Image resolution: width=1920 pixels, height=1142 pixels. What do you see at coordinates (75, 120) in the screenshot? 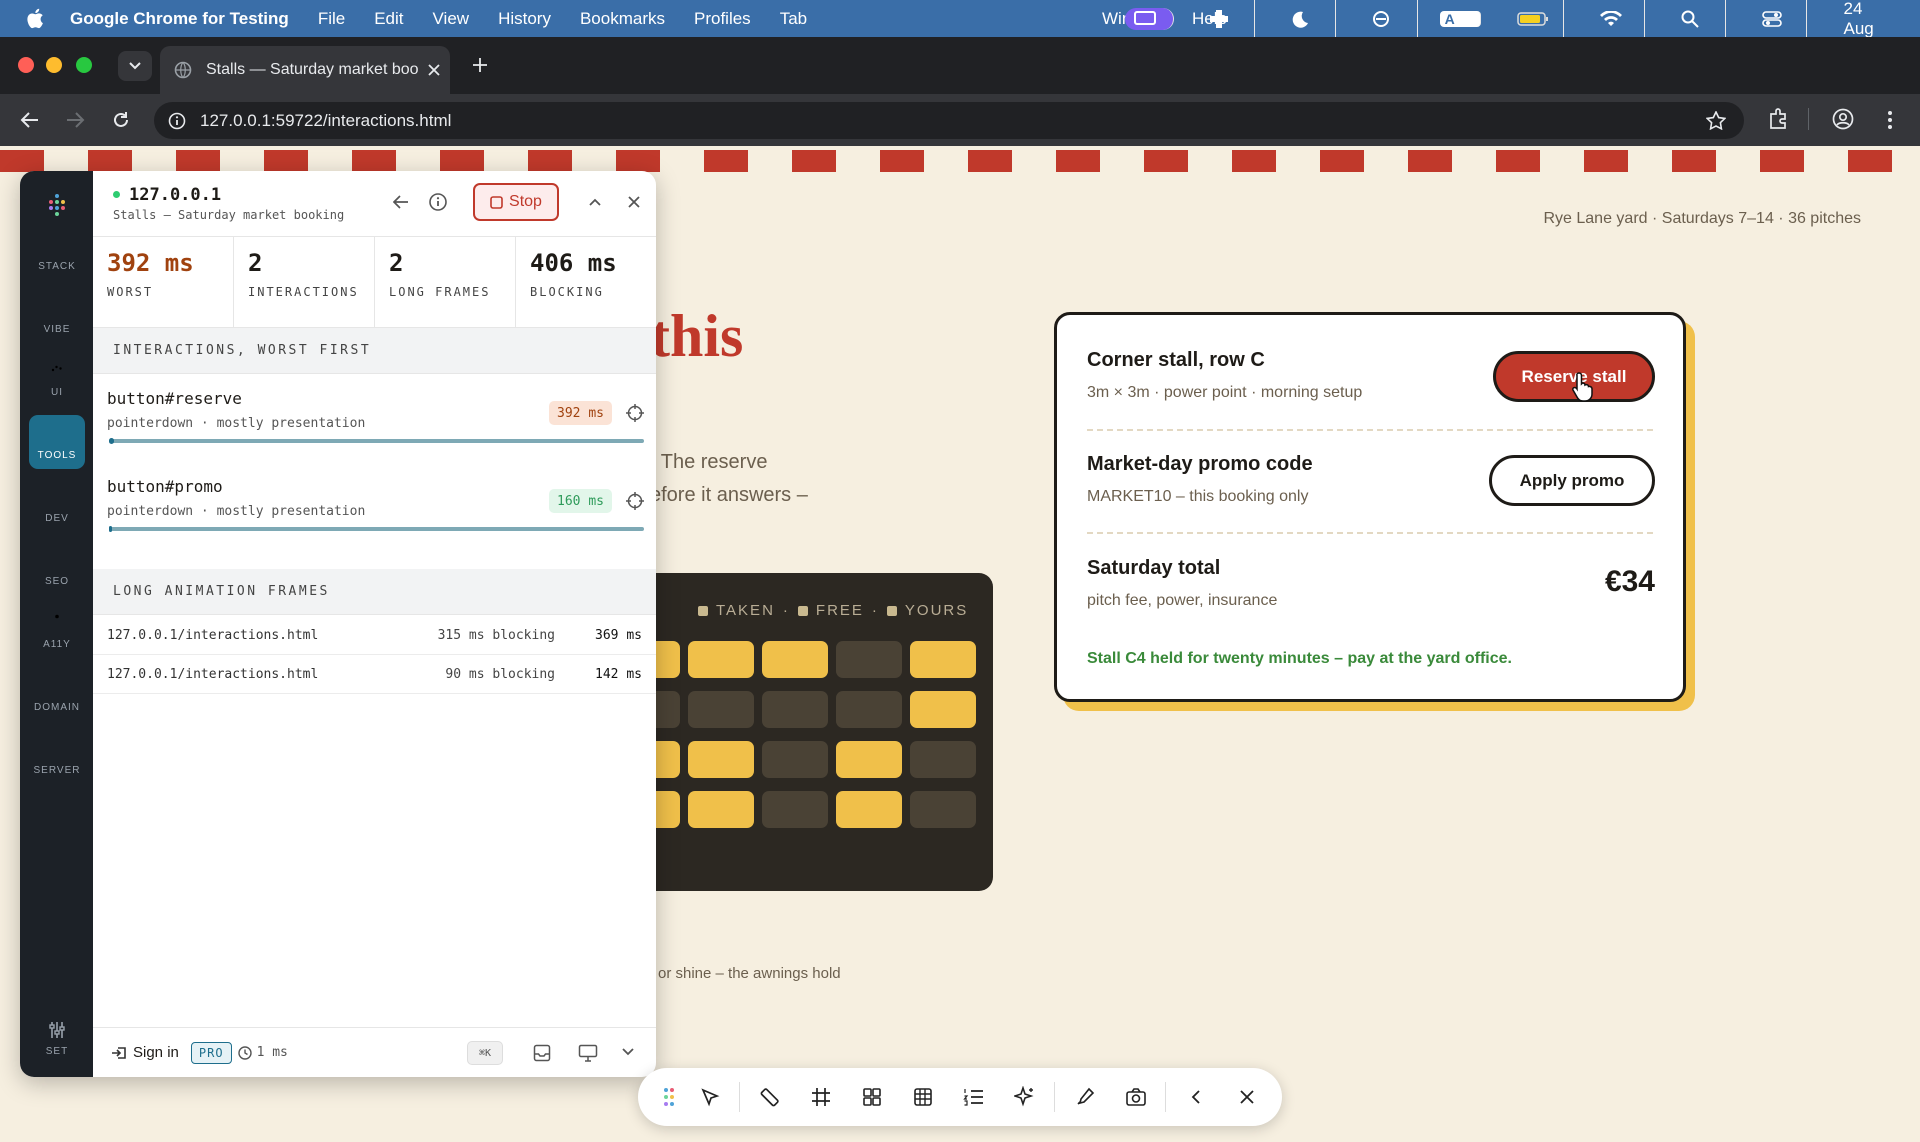
I see `forward-icon` at bounding box center [75, 120].